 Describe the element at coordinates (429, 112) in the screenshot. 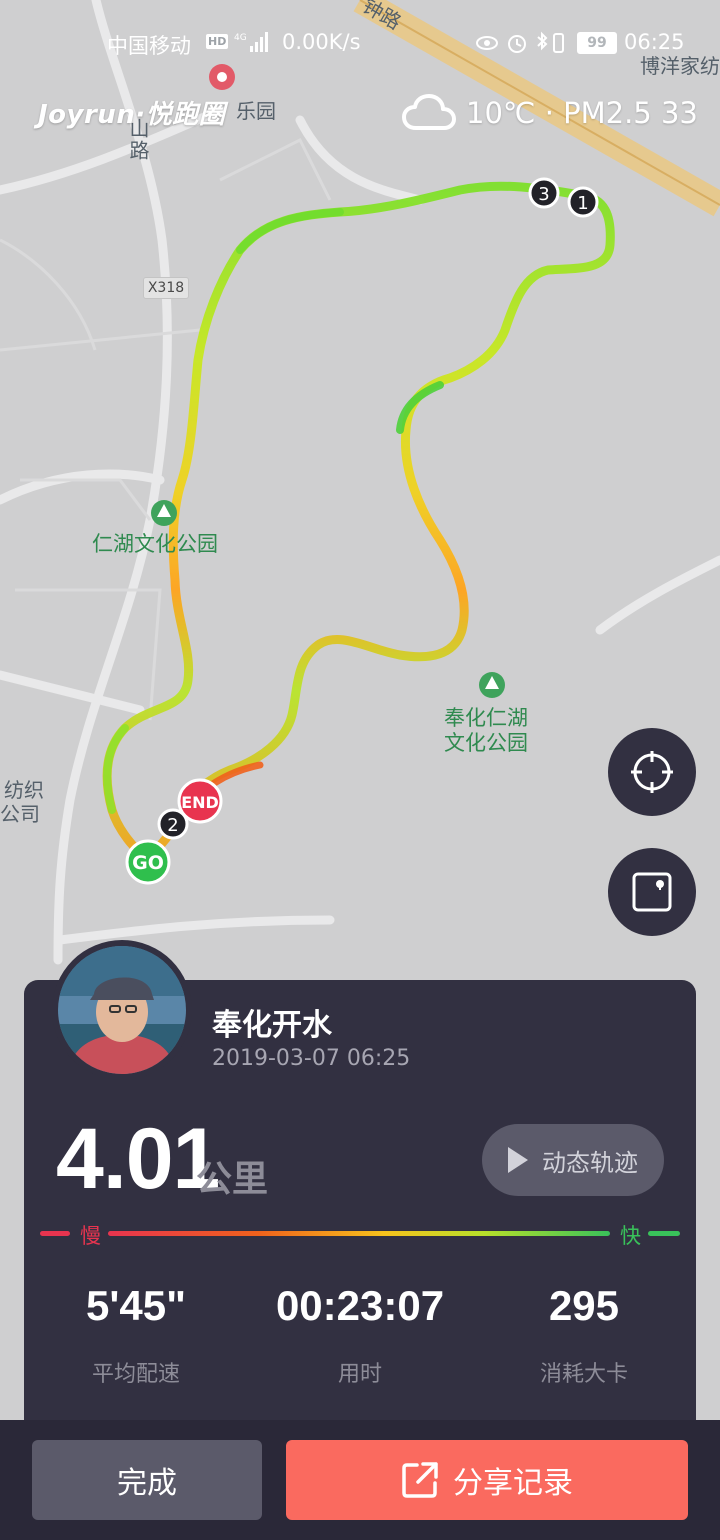

I see `cloud-icon` at that location.